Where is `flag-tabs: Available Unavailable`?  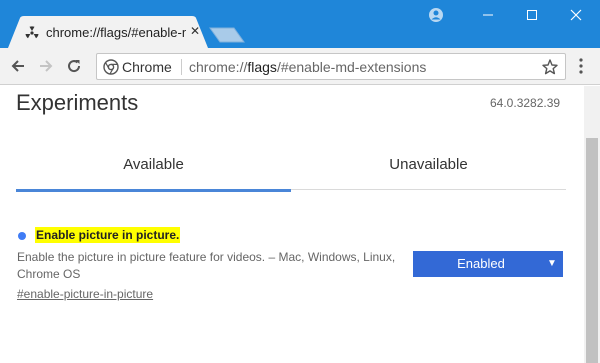 flag-tabs: Available Unavailable is located at coordinates (291, 164).